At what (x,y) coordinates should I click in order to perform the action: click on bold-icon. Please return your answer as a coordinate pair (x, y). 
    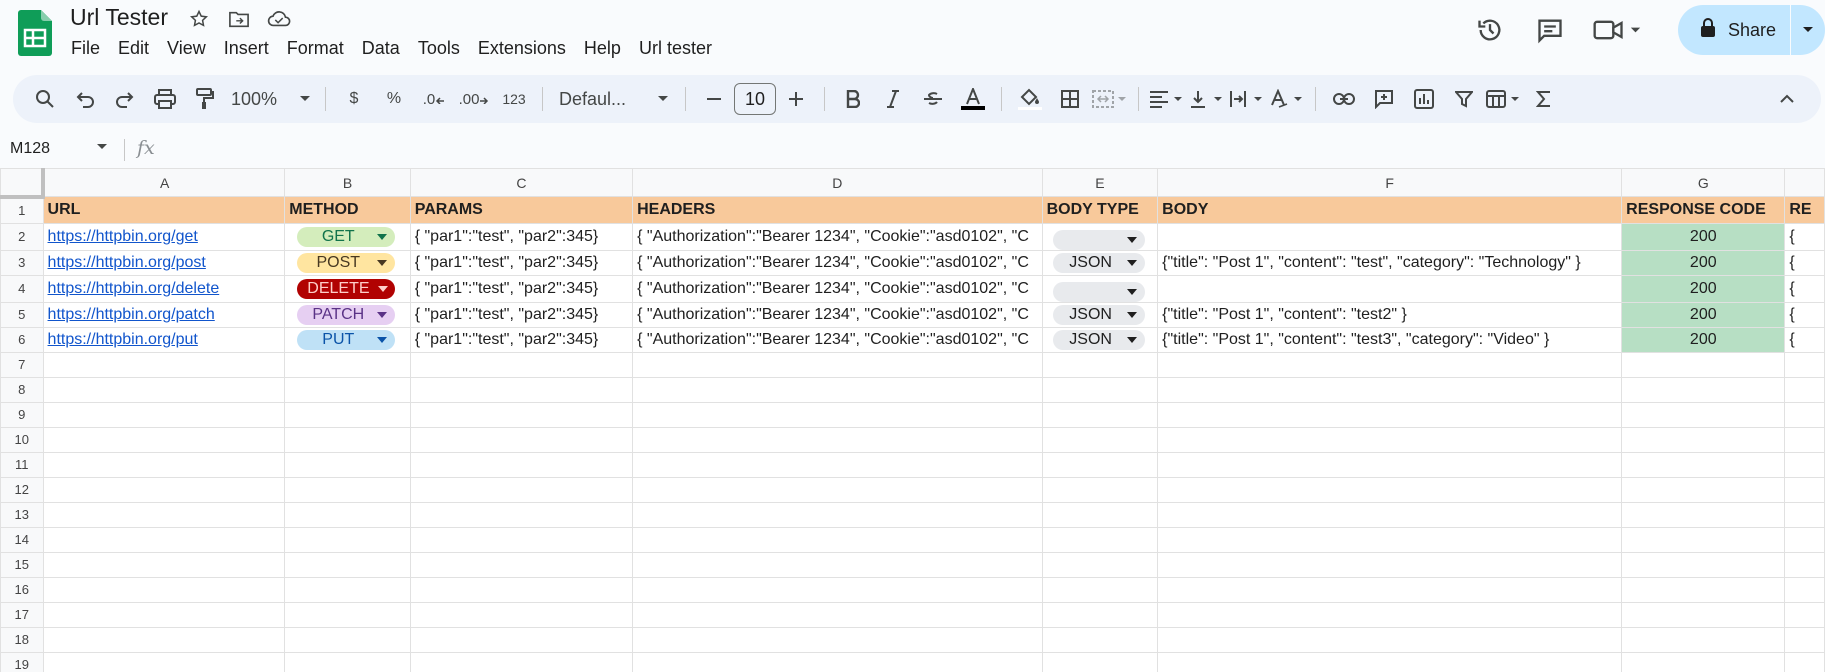
    Looking at the image, I should click on (853, 99).